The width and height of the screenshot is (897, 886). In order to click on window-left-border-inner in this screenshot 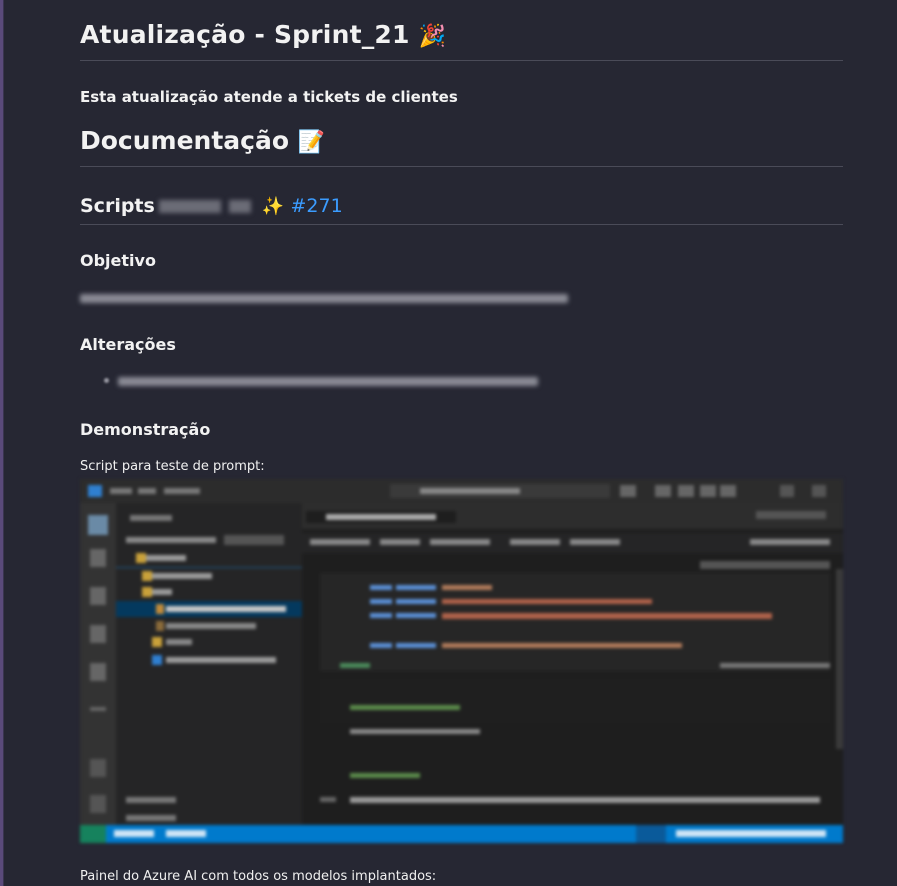, I will do `click(3, 443)`.